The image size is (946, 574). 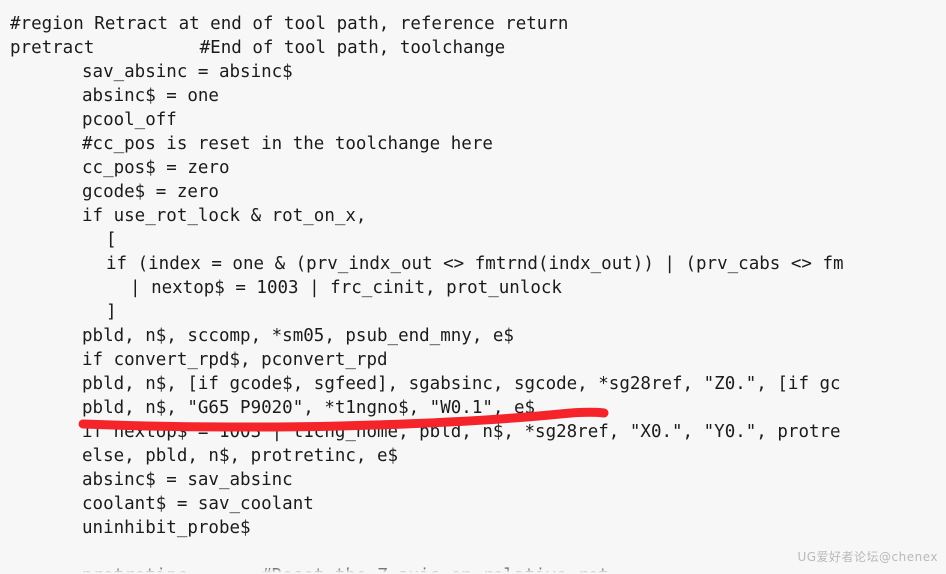 What do you see at coordinates (150, 96) in the screenshot?
I see `code-line: absinc$ = one` at bounding box center [150, 96].